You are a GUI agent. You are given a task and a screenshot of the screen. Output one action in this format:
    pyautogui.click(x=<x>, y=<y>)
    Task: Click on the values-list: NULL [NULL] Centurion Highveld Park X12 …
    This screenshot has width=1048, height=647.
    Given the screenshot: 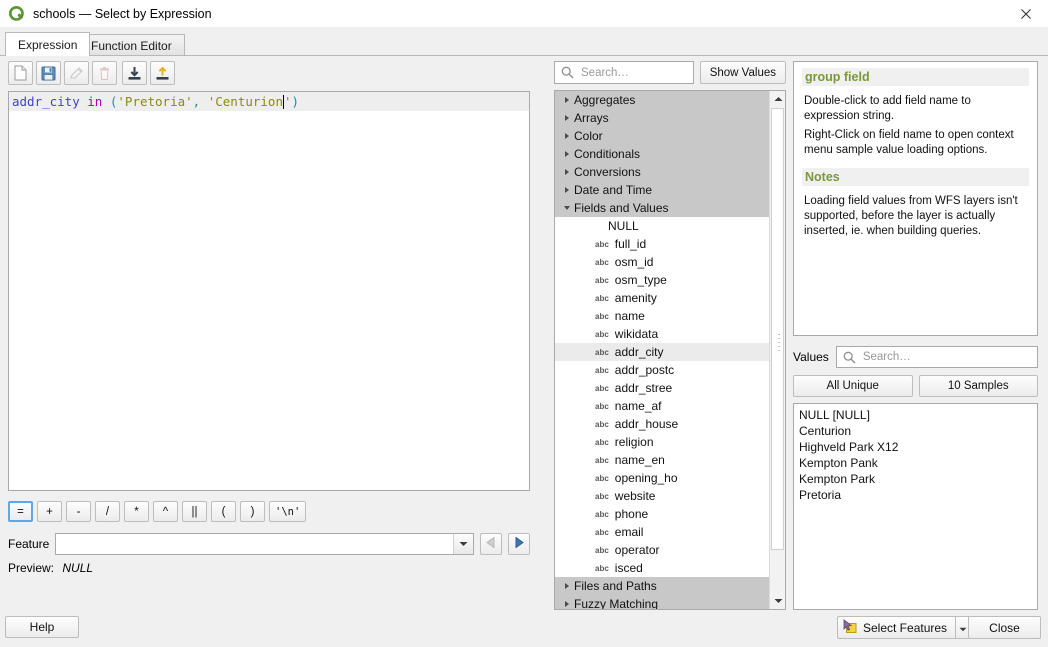 What is the action you would take?
    pyautogui.click(x=915, y=506)
    